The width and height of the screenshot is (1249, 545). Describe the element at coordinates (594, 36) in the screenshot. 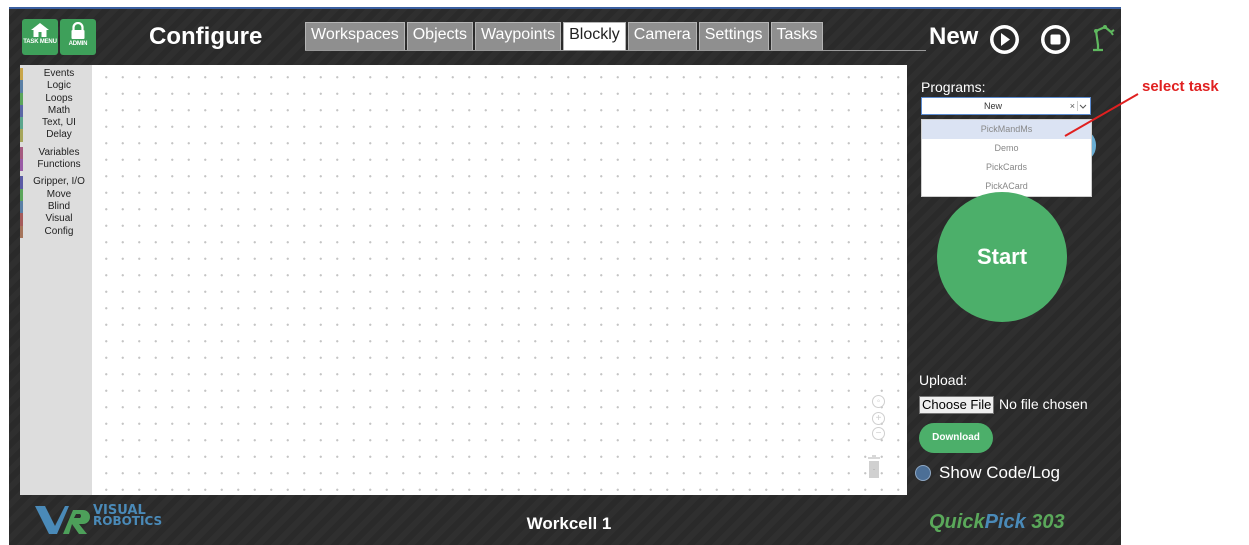

I see `tab-blockly: Blockly` at that location.